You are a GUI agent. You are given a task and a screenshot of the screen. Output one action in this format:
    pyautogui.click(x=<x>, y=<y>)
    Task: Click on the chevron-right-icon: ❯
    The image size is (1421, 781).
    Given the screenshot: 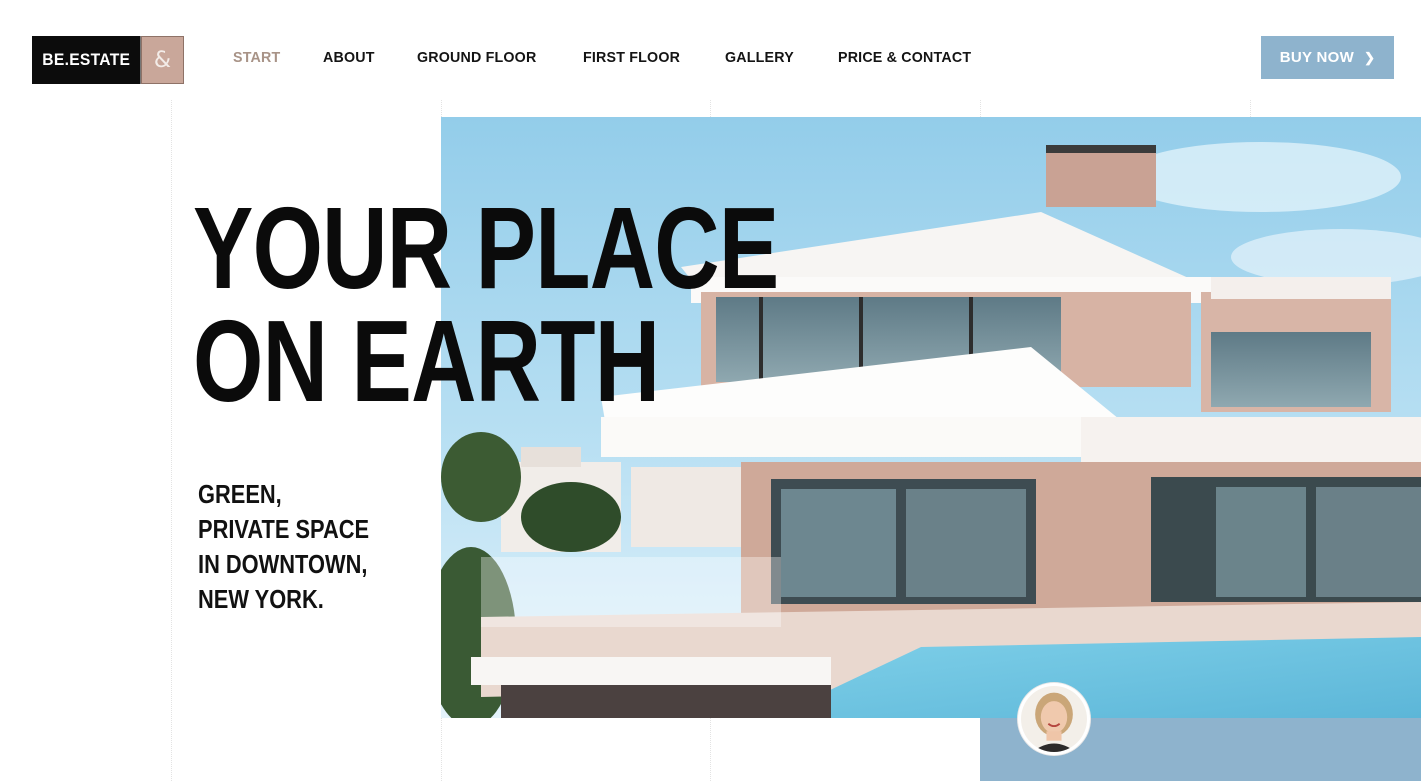 What is the action you would take?
    pyautogui.click(x=1370, y=57)
    